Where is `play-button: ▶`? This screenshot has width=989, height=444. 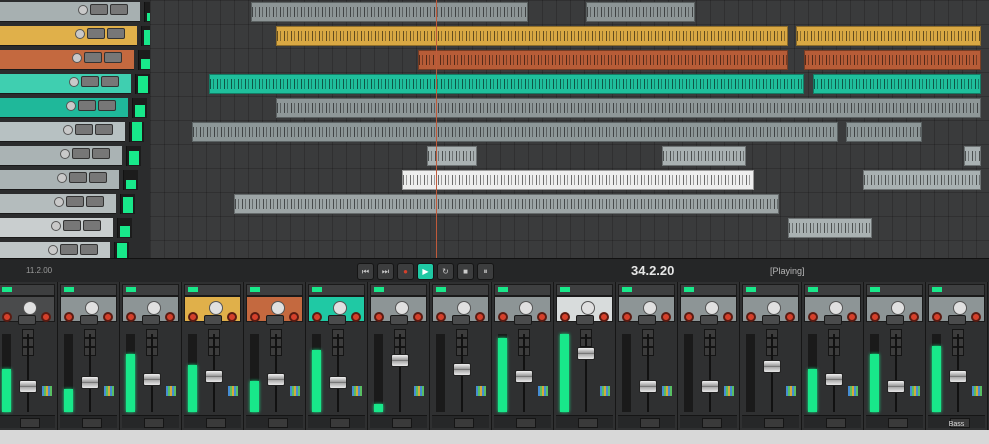 play-button: ▶ is located at coordinates (425, 271).